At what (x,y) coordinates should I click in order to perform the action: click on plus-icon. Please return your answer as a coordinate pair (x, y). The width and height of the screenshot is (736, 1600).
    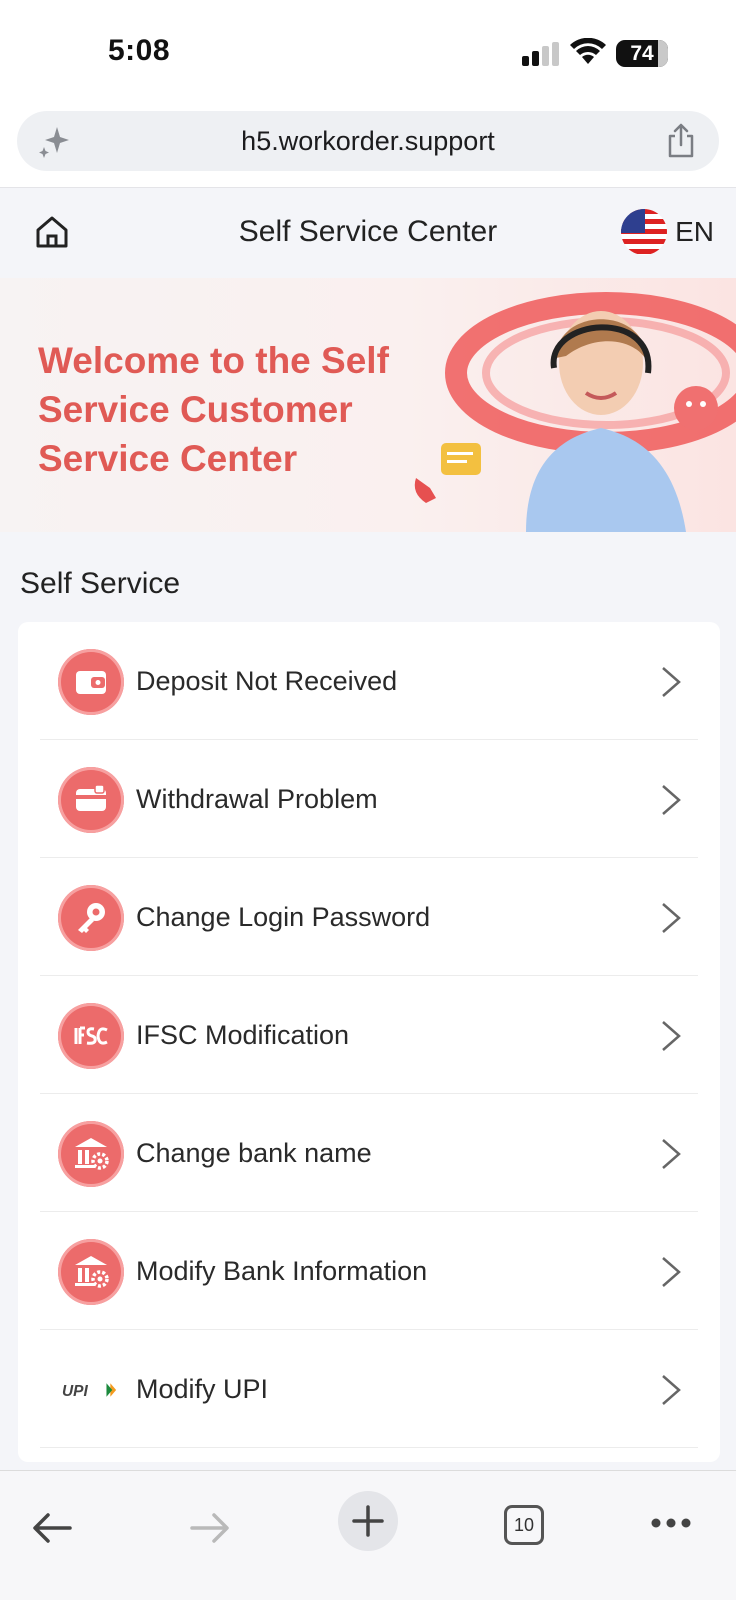
    Looking at the image, I should click on (368, 1521).